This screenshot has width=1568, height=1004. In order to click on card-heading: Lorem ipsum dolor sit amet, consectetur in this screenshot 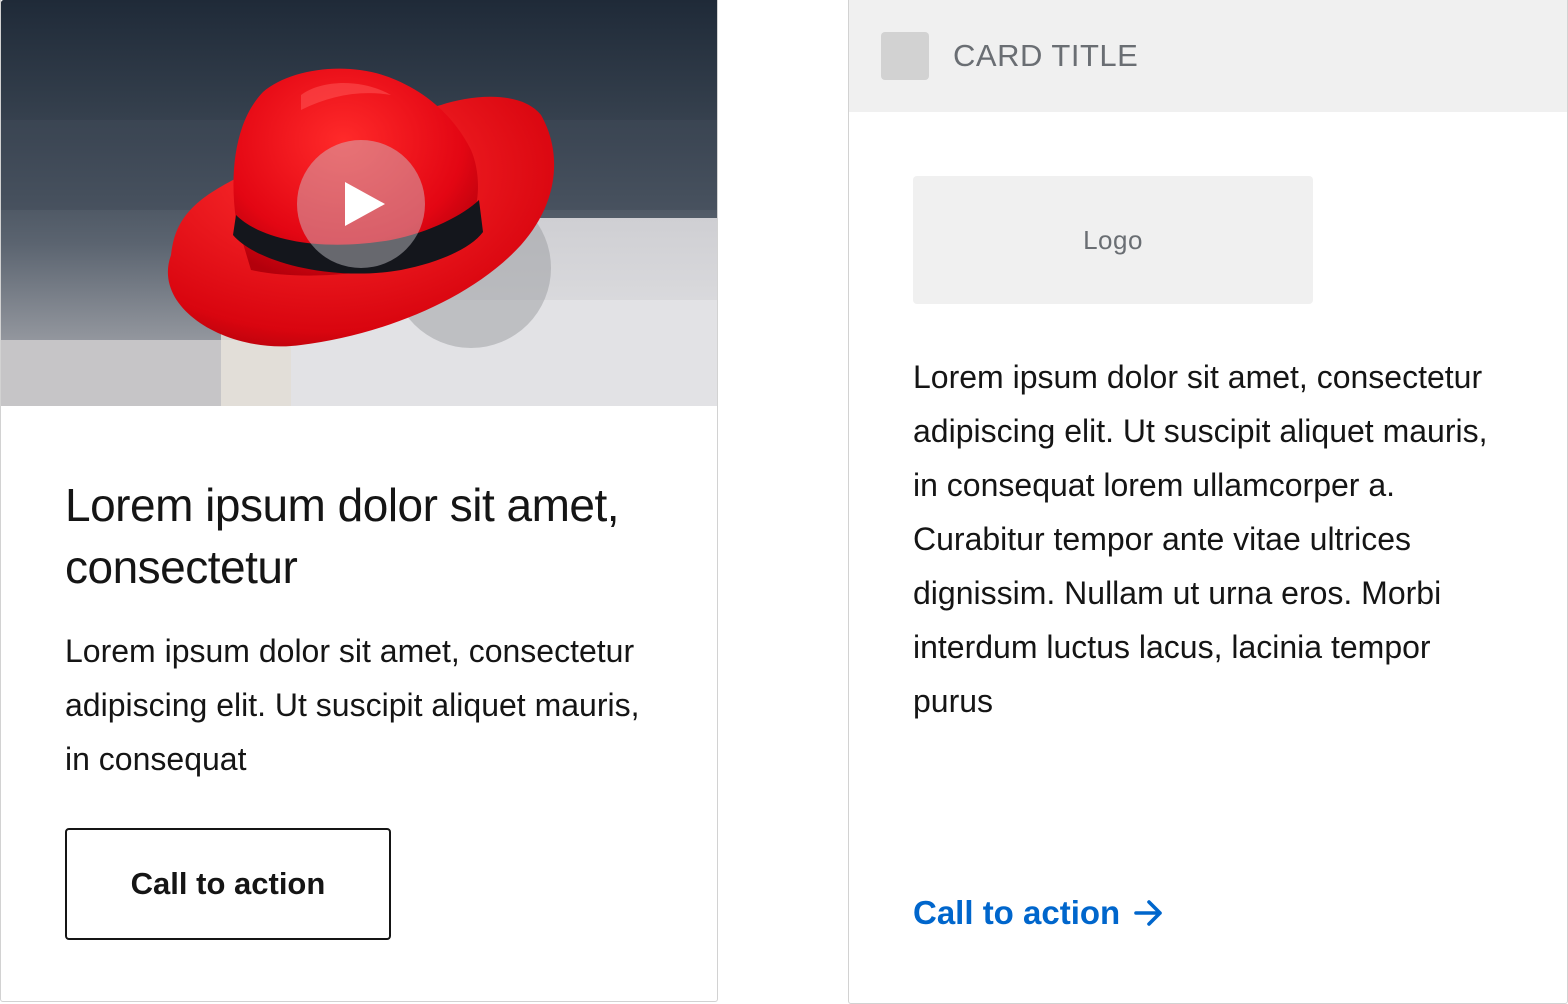, I will do `click(342, 536)`.